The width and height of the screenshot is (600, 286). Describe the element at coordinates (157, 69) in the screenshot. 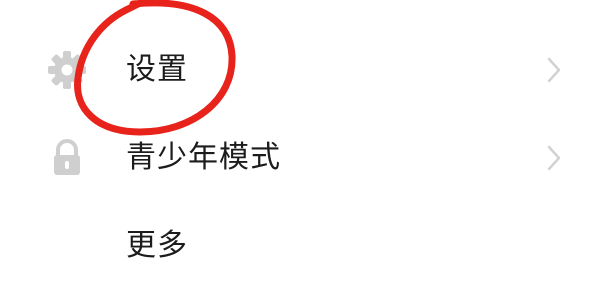

I see `menu-item-label: 设置` at that location.